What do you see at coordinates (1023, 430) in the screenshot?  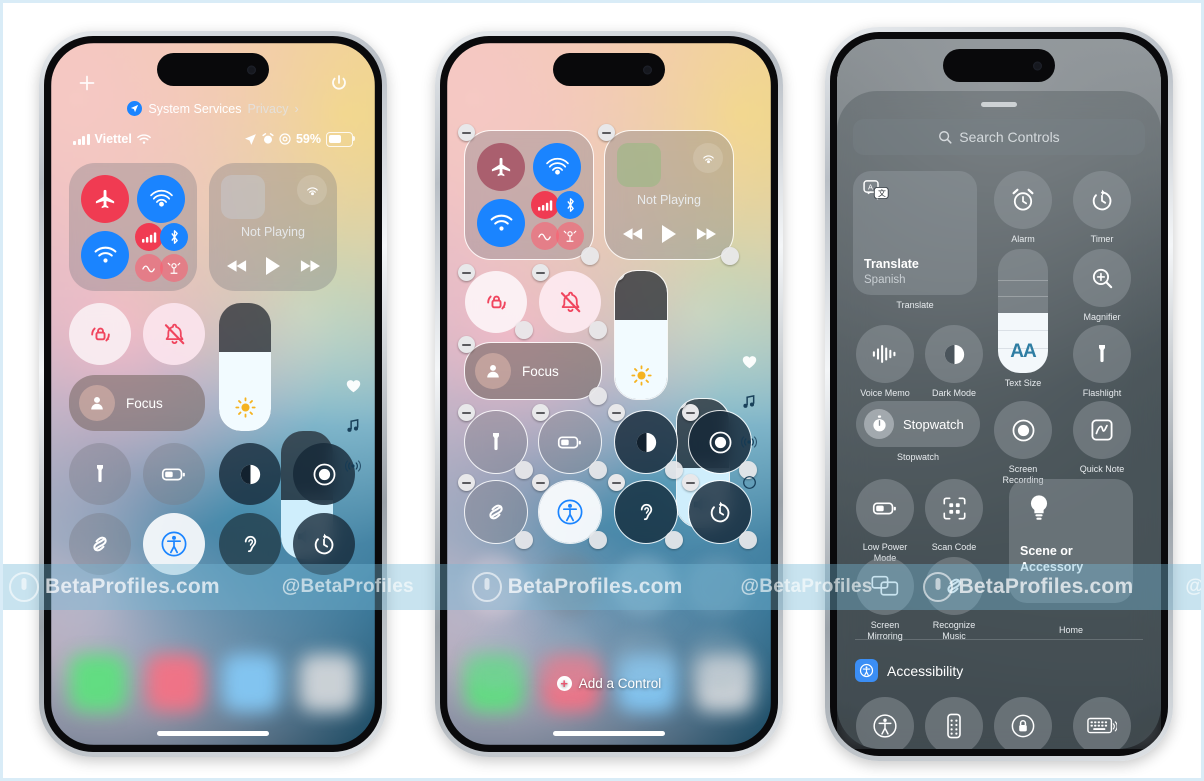 I see `screen-record-icon` at bounding box center [1023, 430].